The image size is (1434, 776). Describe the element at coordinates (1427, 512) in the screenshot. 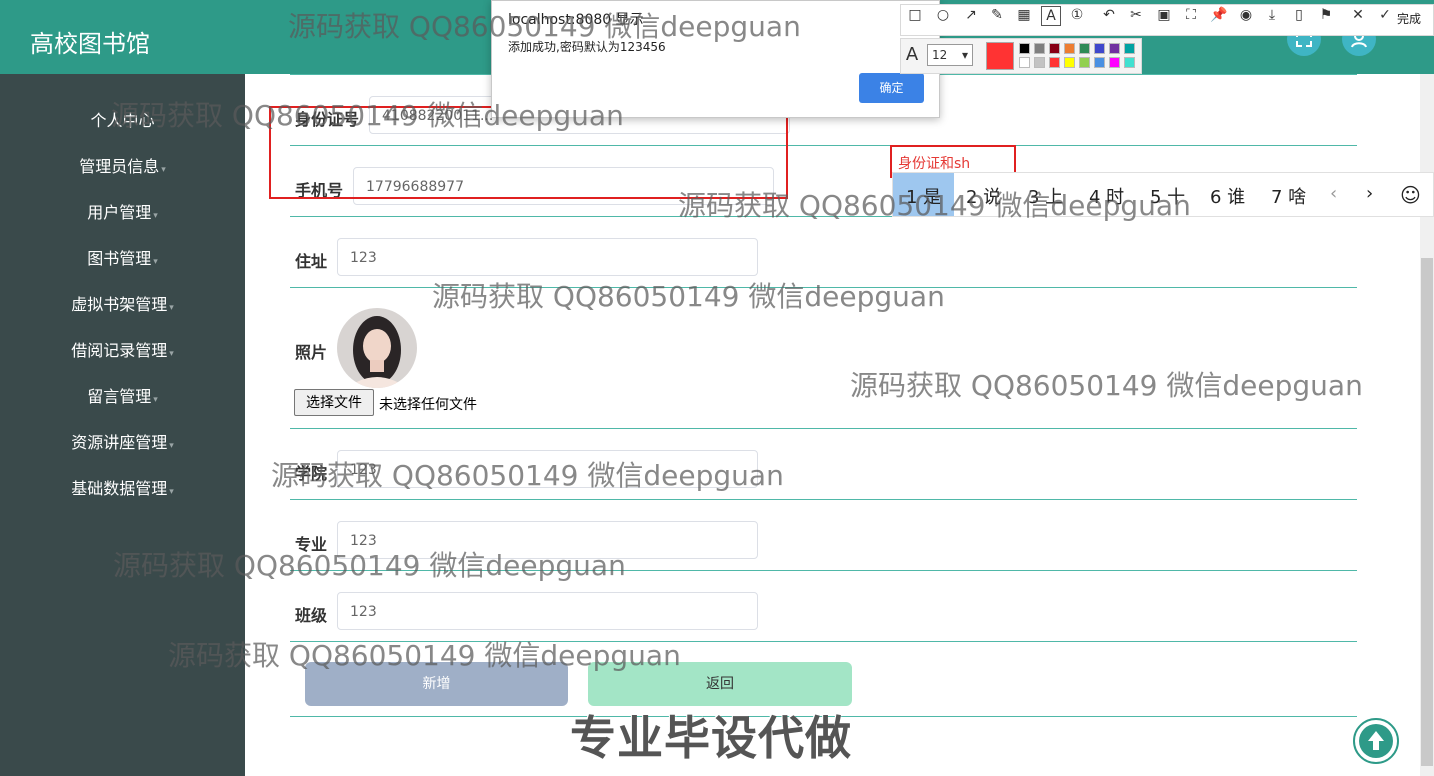

I see `scrollbar-thumb` at that location.